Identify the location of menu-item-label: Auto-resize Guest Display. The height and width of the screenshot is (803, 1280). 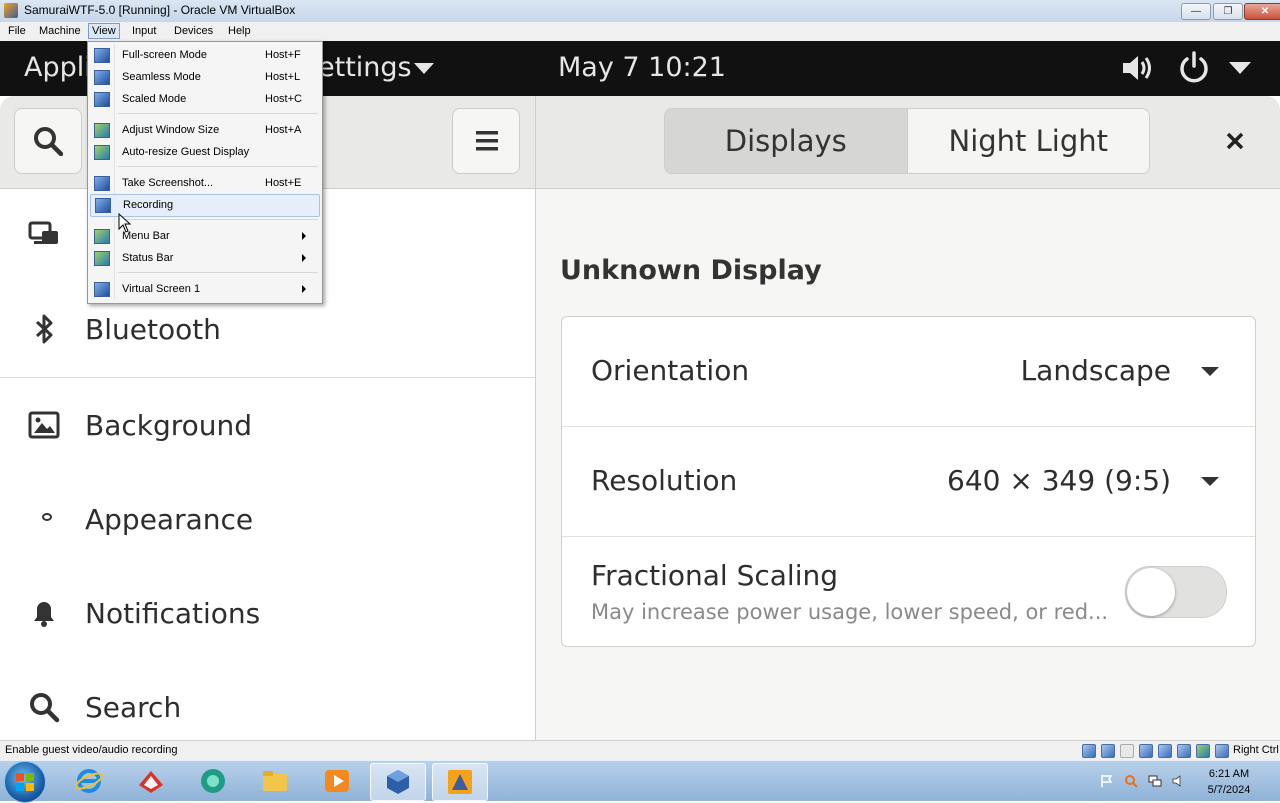
(186, 152).